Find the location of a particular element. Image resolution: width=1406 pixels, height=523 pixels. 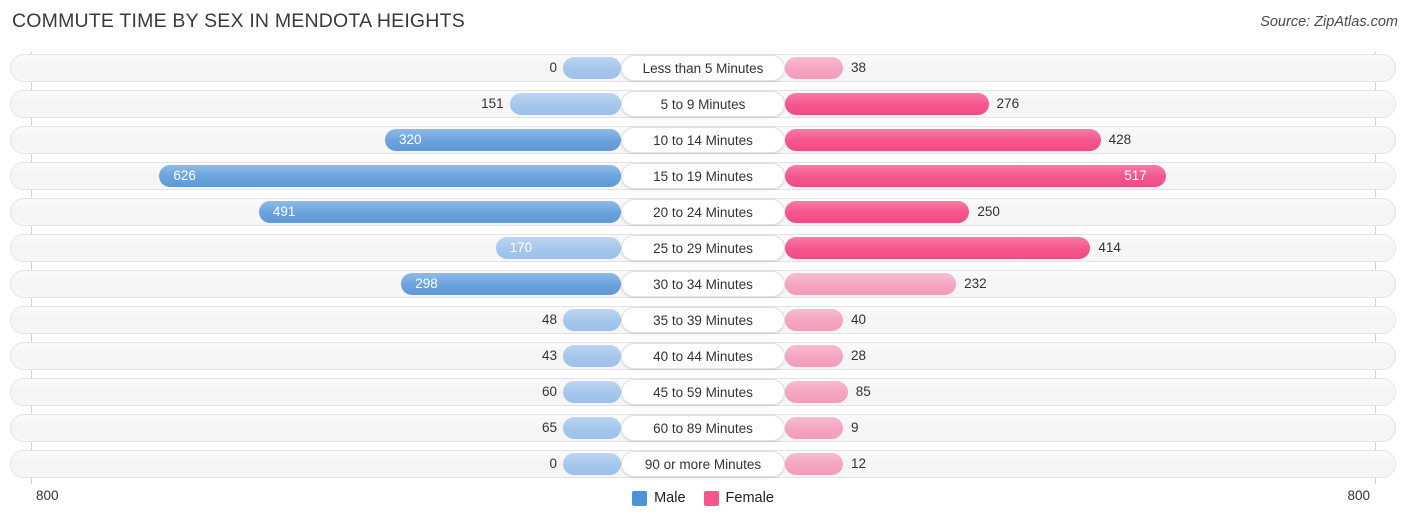

chart-row: 43 28 40 to 44 Minutes is located at coordinates (703, 356).